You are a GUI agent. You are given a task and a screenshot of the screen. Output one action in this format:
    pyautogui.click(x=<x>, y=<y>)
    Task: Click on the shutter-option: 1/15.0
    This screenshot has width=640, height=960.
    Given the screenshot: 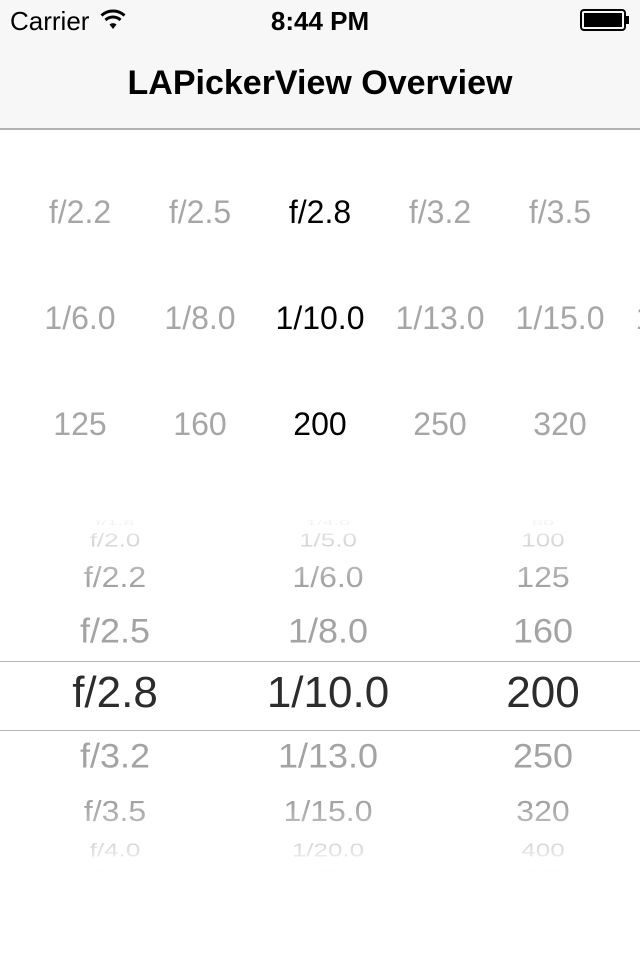 What is the action you would take?
    pyautogui.click(x=560, y=318)
    